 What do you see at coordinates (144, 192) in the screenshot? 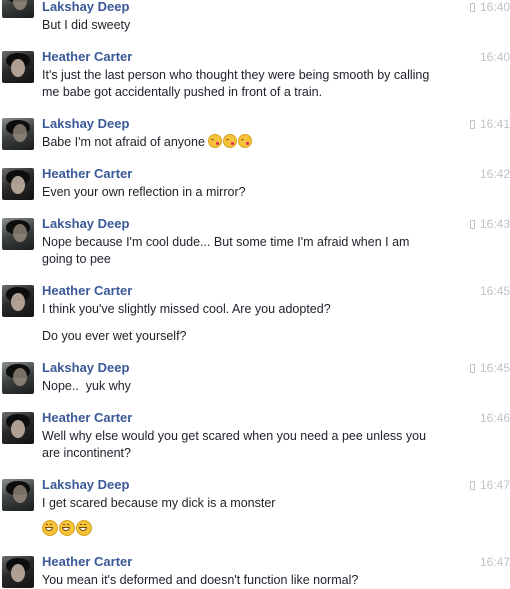
I see `message-text: Even your own reflection in a mirror?` at bounding box center [144, 192].